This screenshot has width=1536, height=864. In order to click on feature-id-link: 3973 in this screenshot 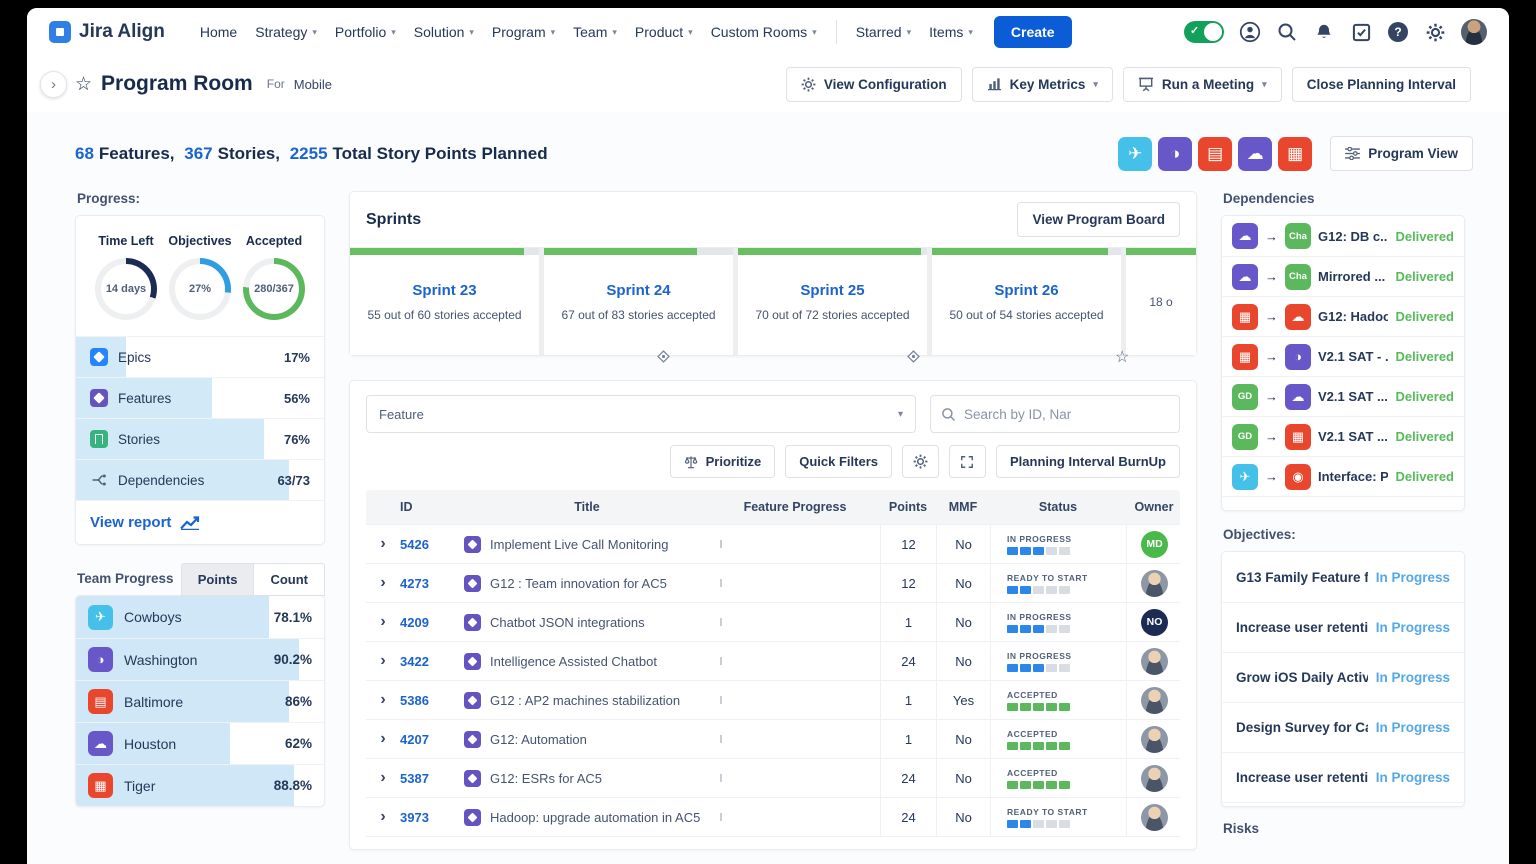, I will do `click(432, 817)`.